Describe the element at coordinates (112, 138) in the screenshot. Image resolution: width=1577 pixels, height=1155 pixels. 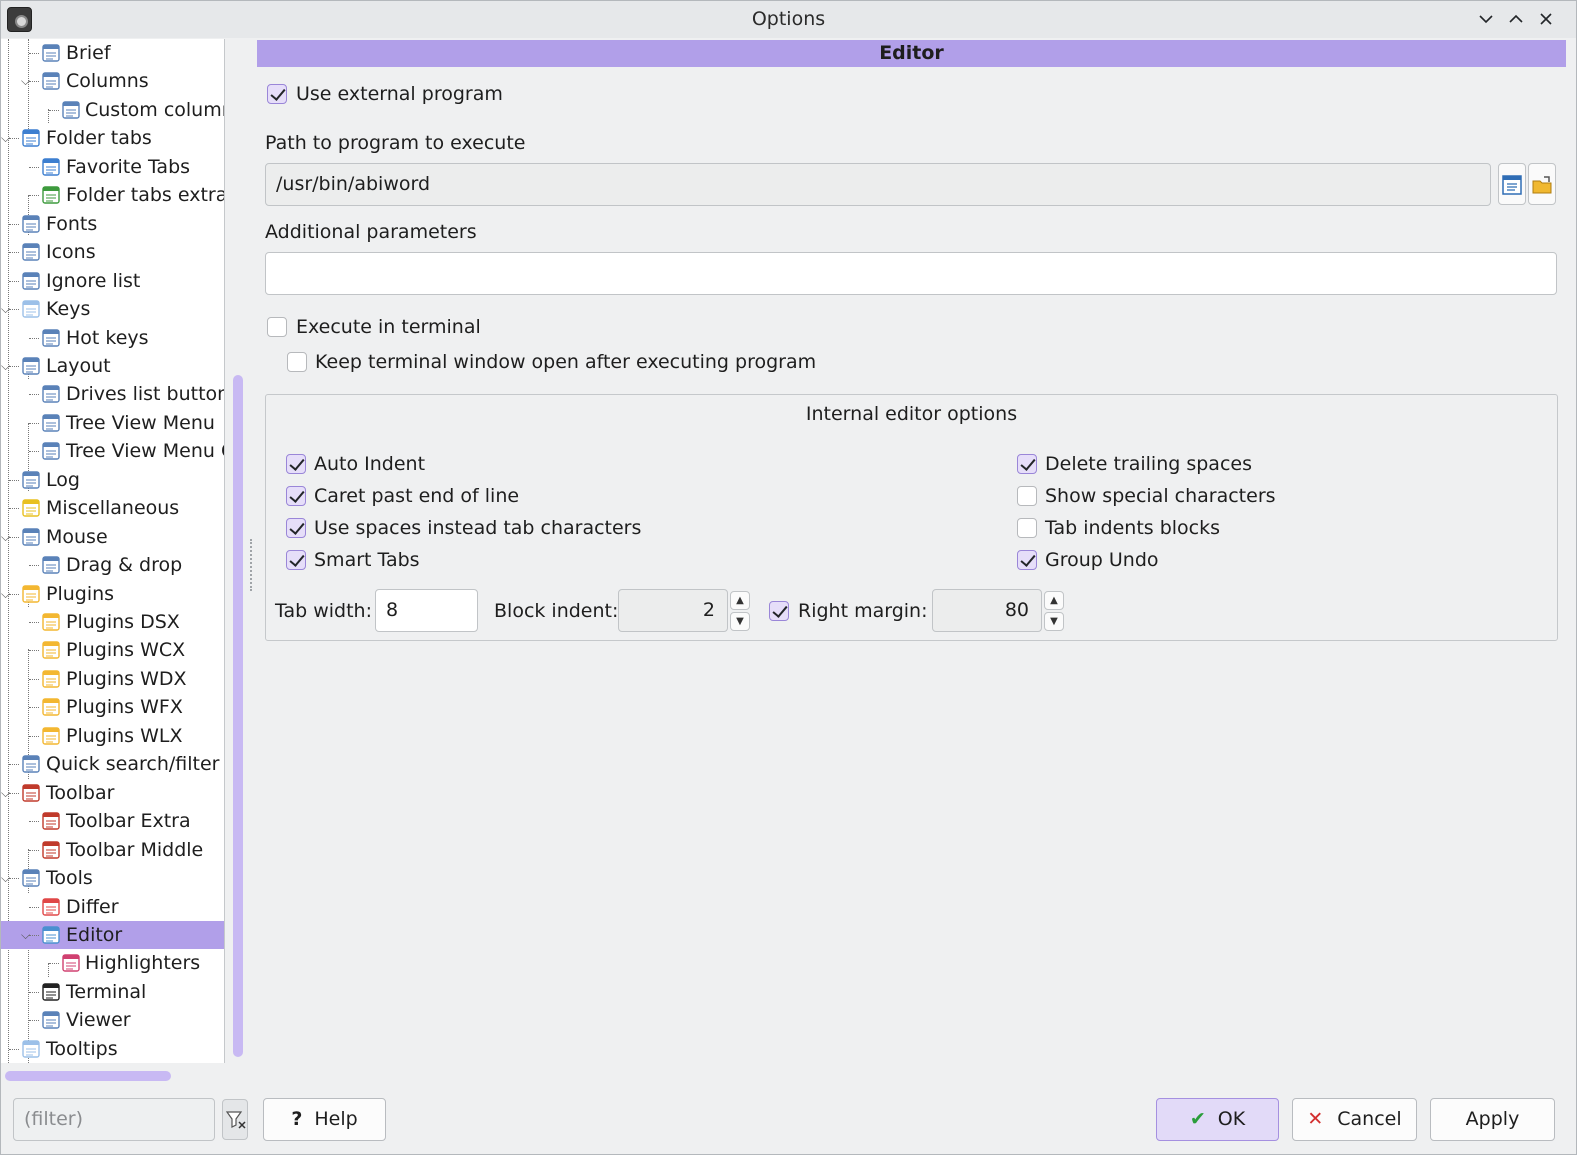
I see `tree-item-folder-tabs: ⌵ Folder tabs` at that location.